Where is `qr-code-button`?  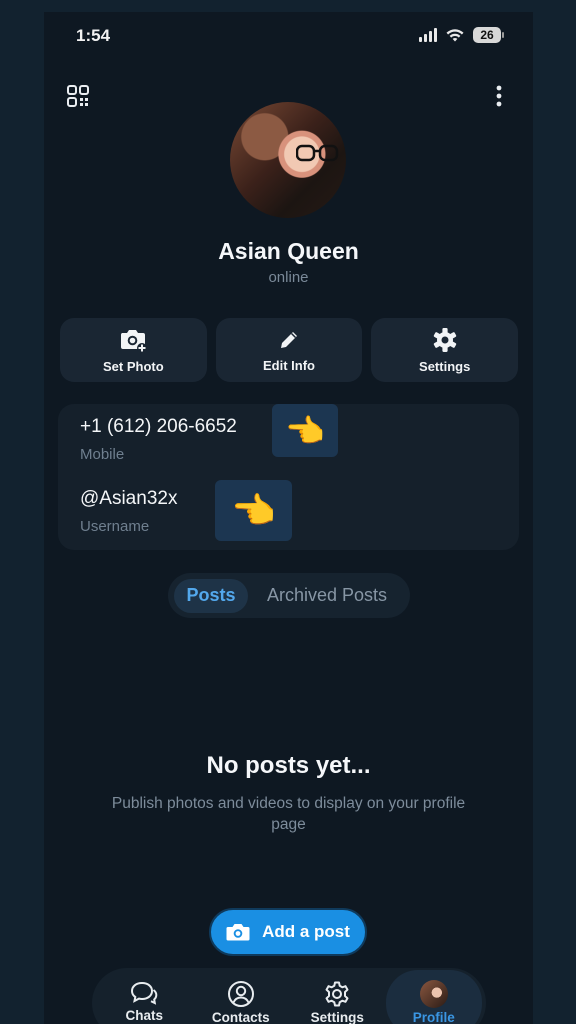 qr-code-button is located at coordinates (78, 96).